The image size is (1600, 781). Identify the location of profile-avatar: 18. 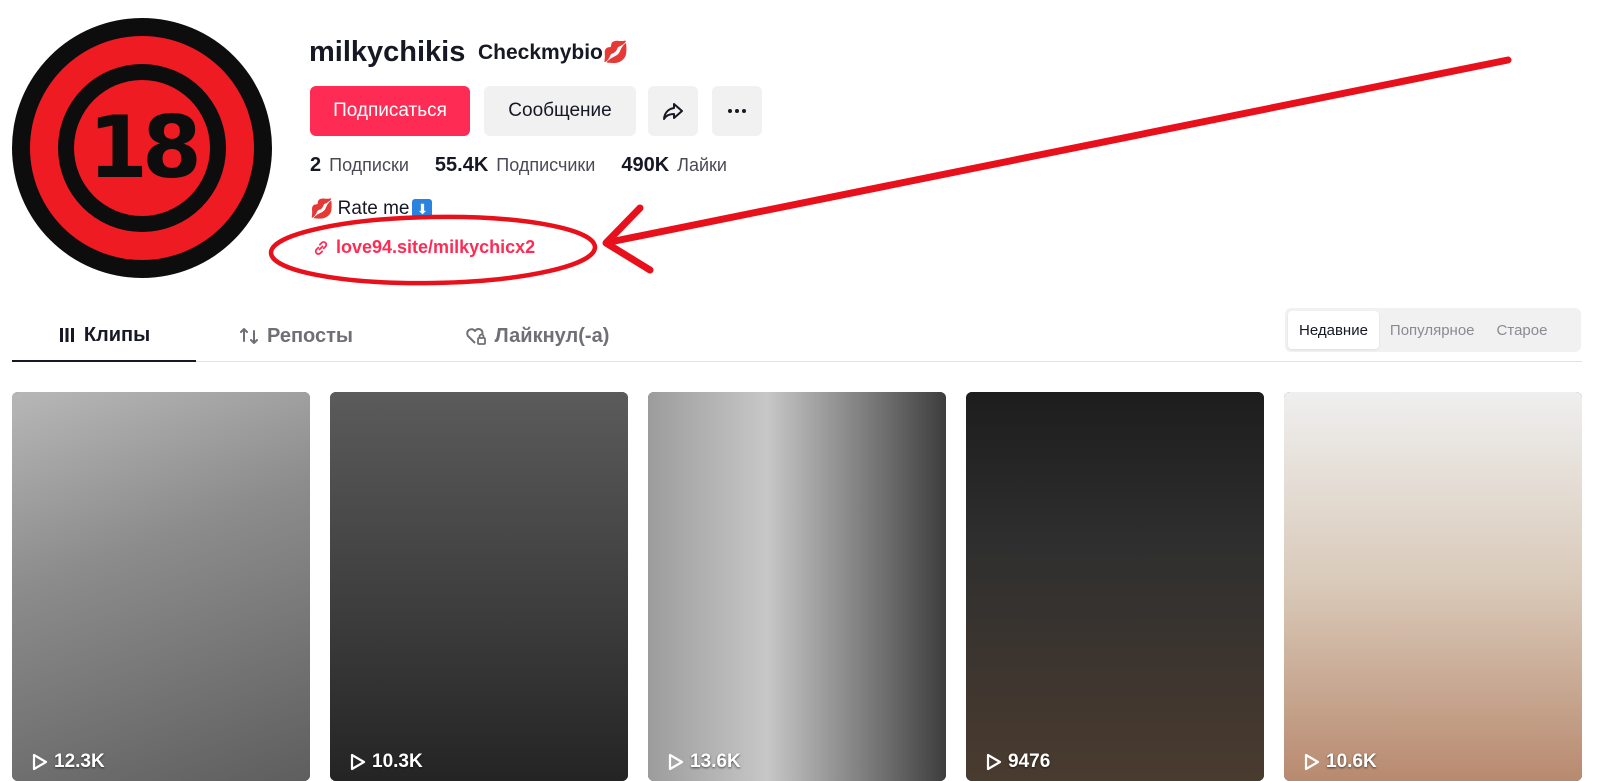
(142, 148).